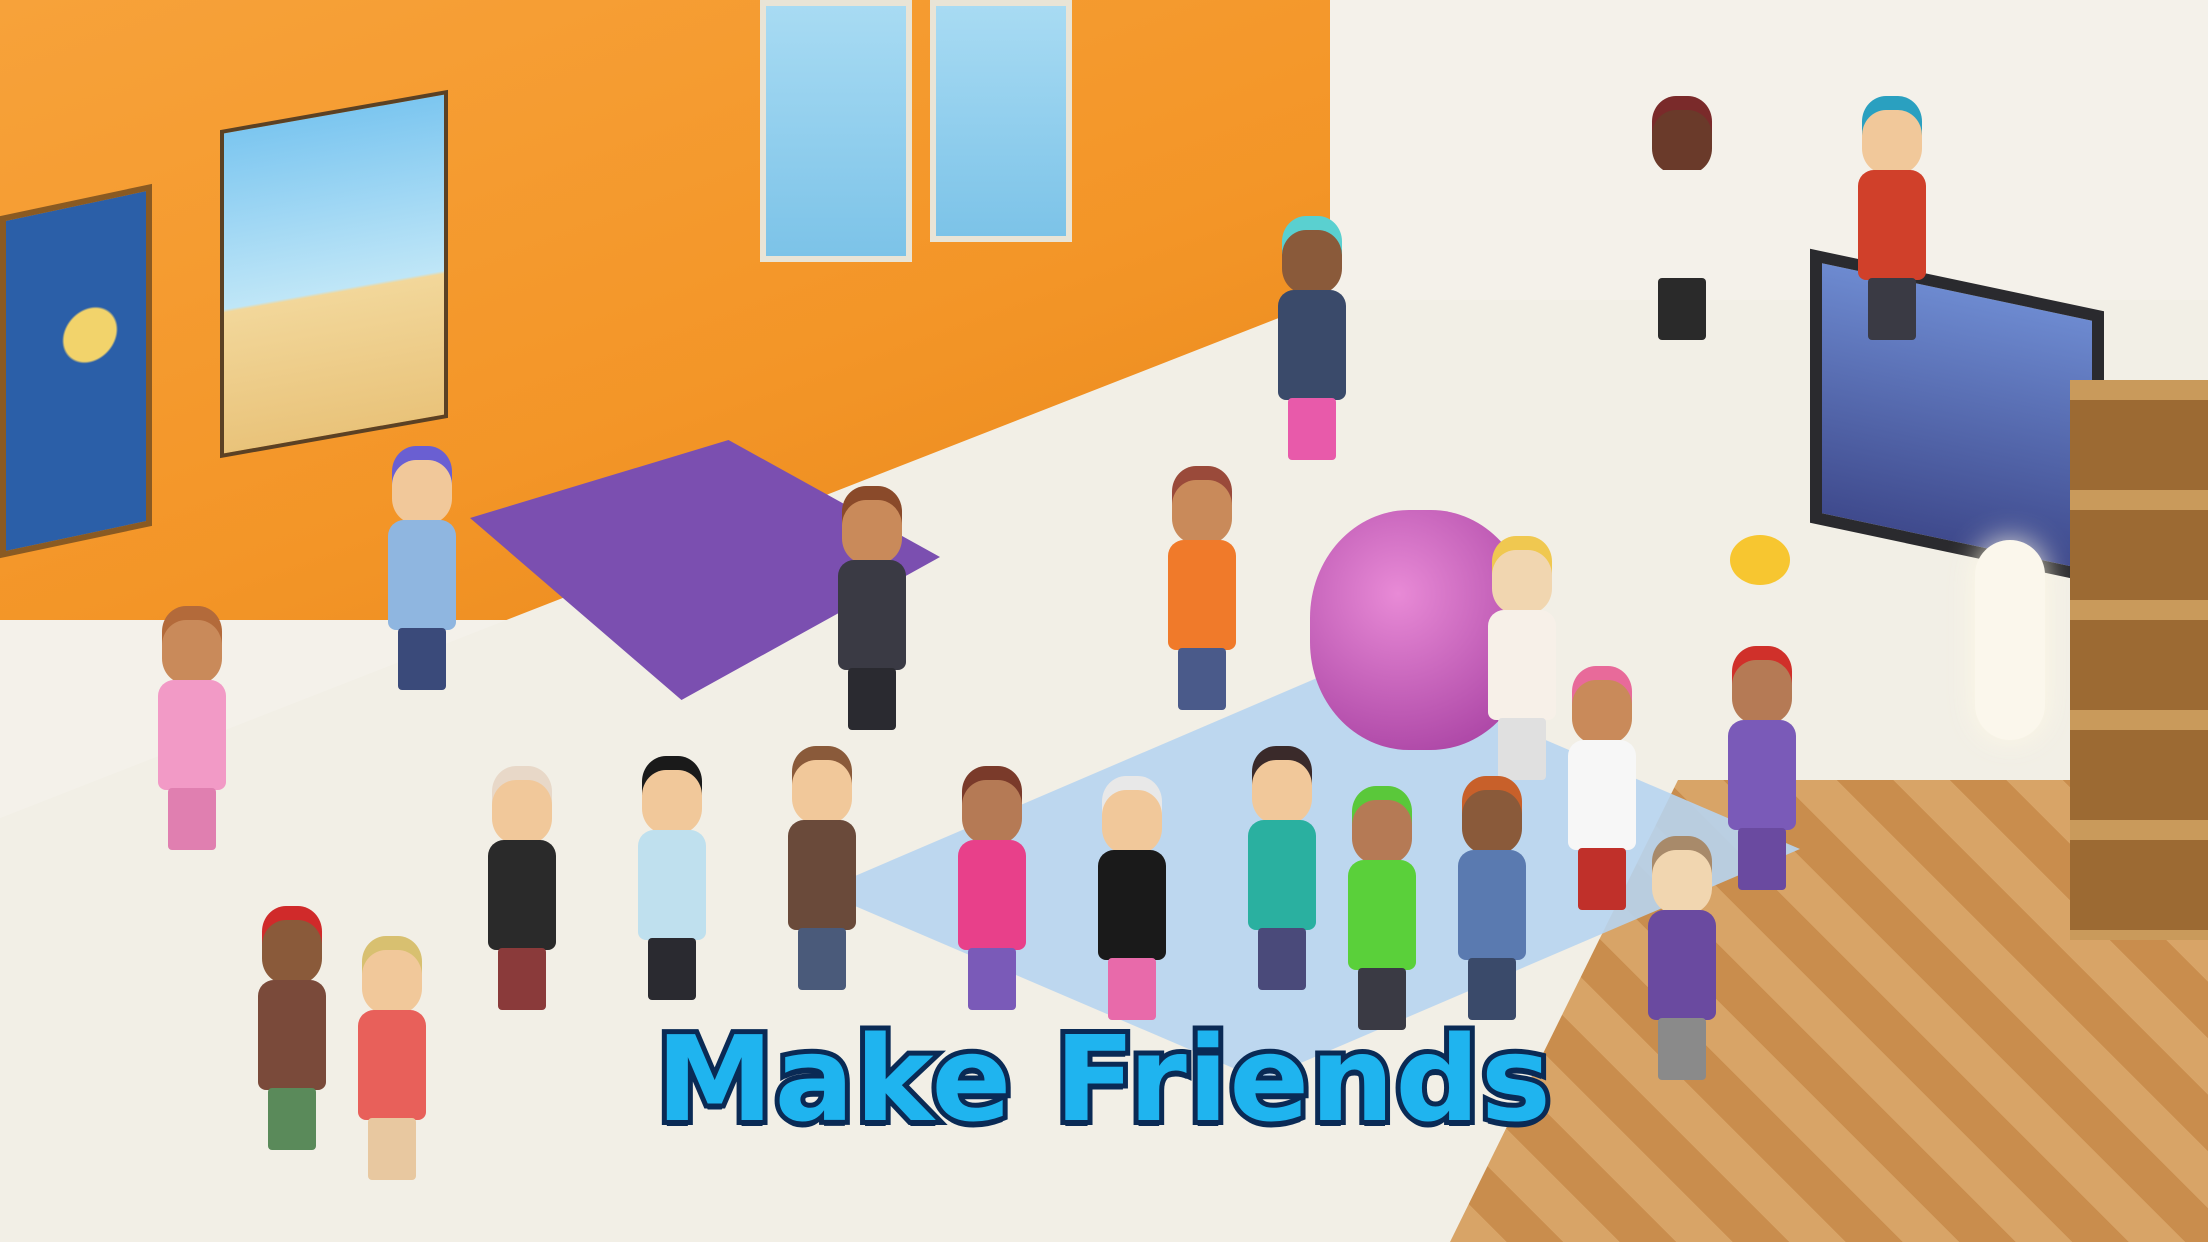 Image resolution: width=2208 pixels, height=1242 pixels. What do you see at coordinates (836, 131) in the screenshot?
I see `window-left` at bounding box center [836, 131].